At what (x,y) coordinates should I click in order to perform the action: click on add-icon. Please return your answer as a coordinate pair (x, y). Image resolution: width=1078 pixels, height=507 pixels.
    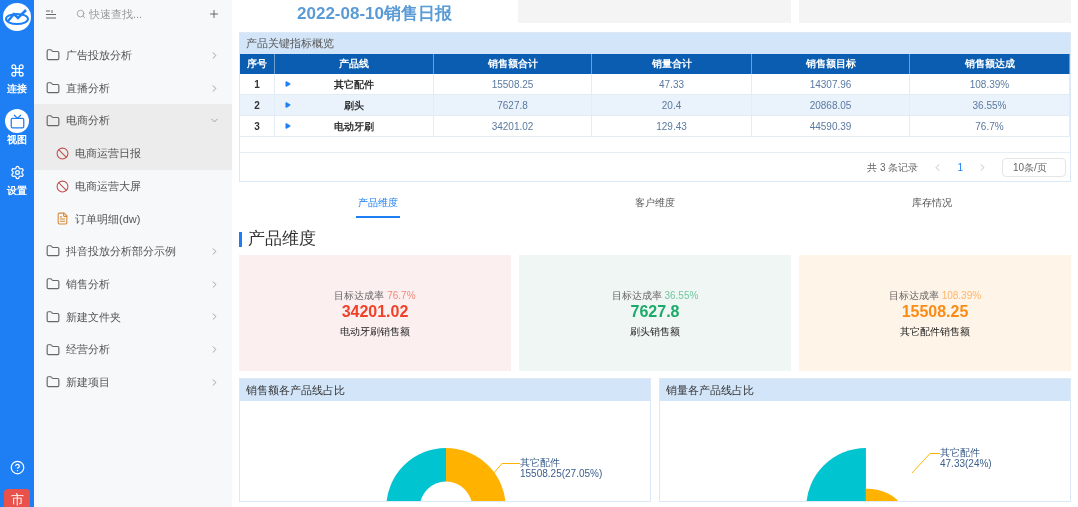
    Looking at the image, I should click on (214, 14).